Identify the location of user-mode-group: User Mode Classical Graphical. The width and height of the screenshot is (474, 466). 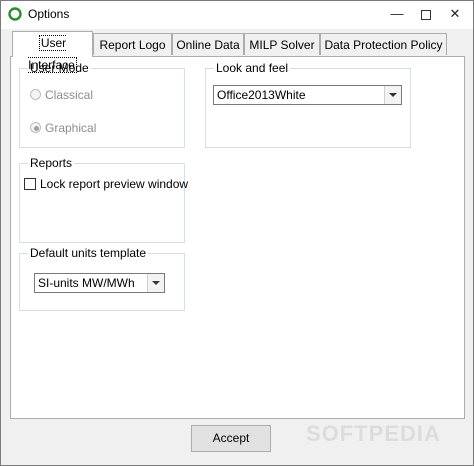
(102, 104).